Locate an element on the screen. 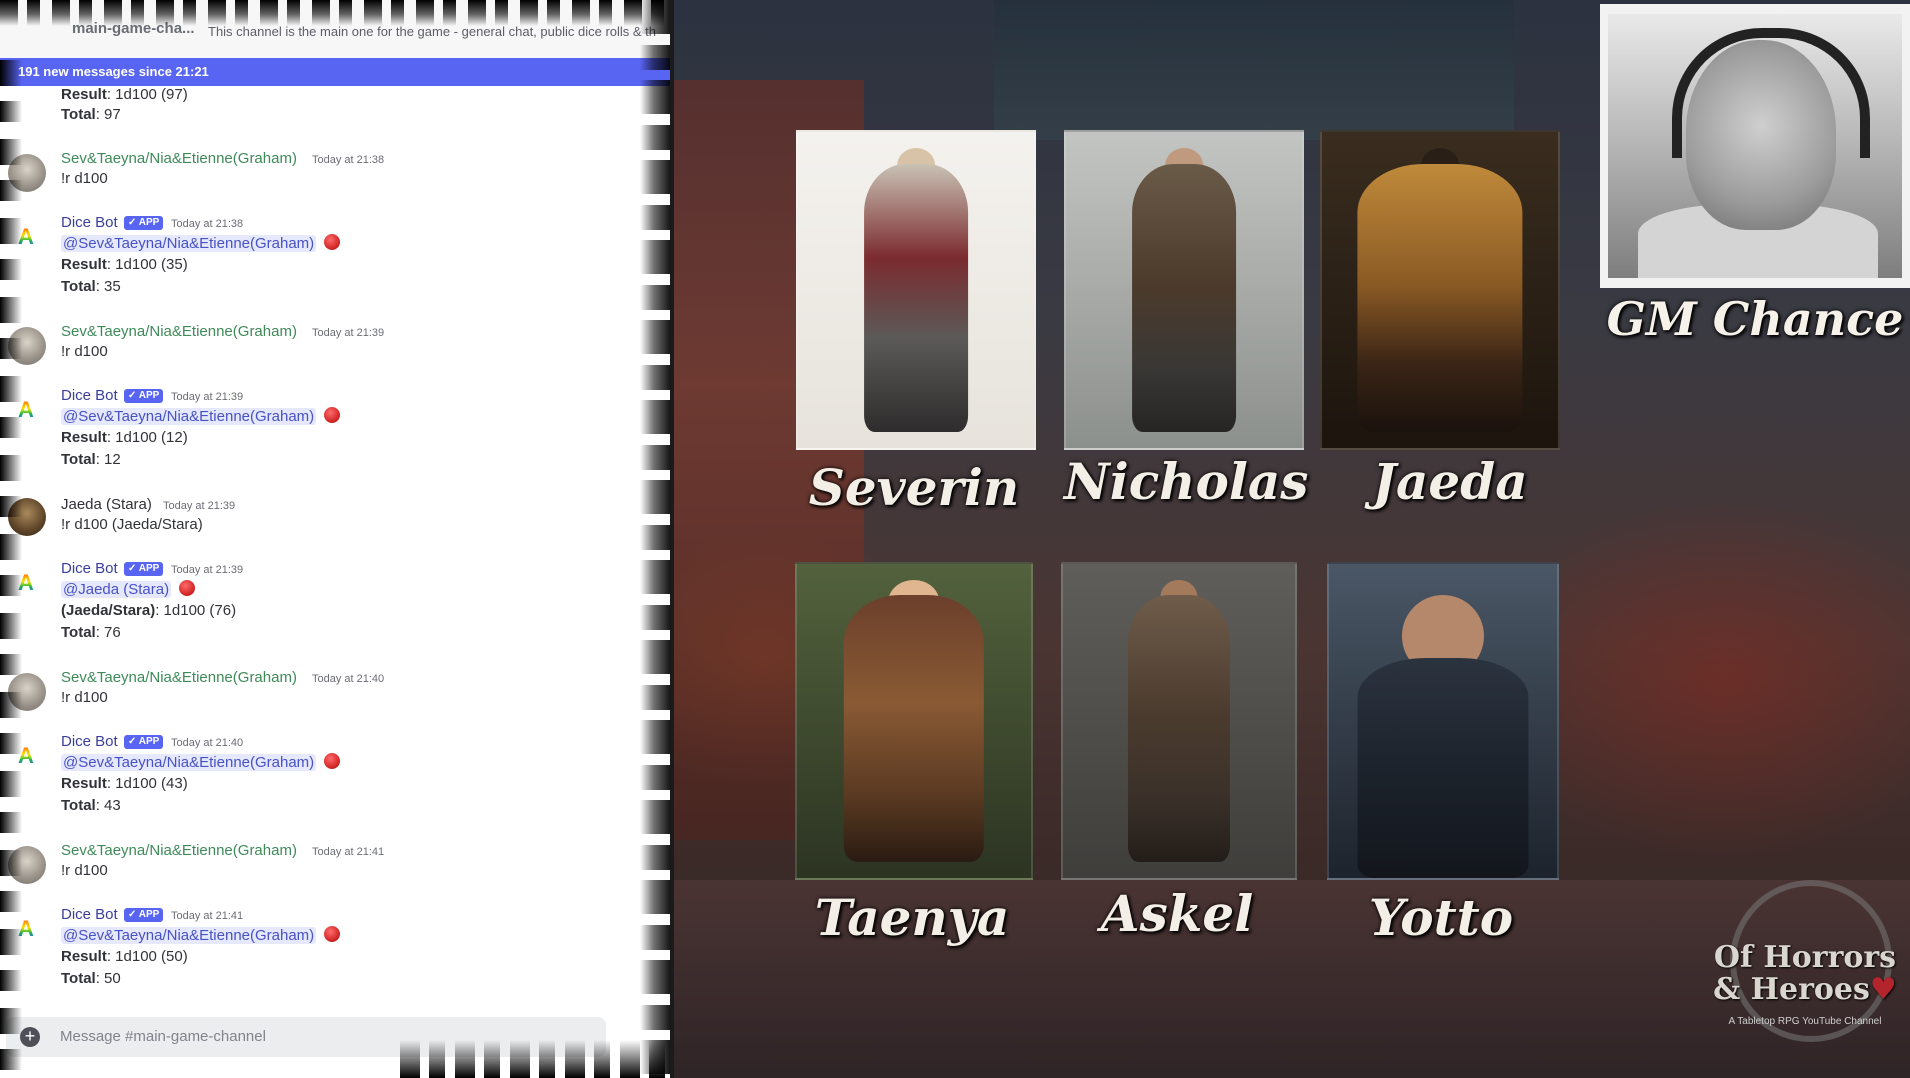 The image size is (1910, 1078). result-line: Result: 1d100 (97) is located at coordinates (124, 94).